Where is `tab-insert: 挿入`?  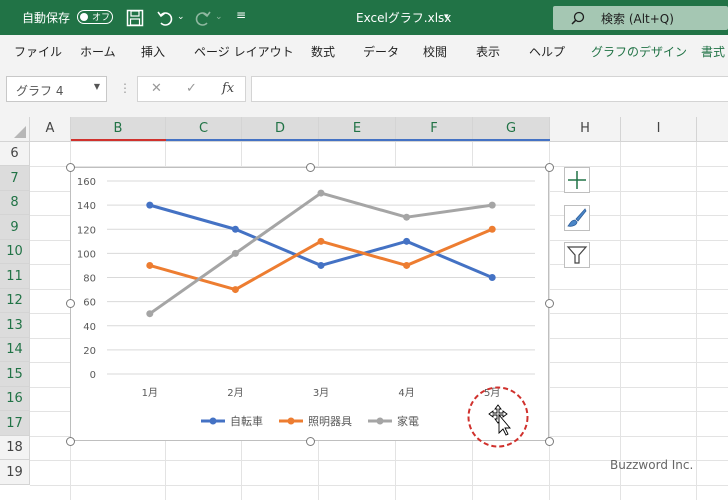
tab-insert: 挿入 is located at coordinates (153, 51).